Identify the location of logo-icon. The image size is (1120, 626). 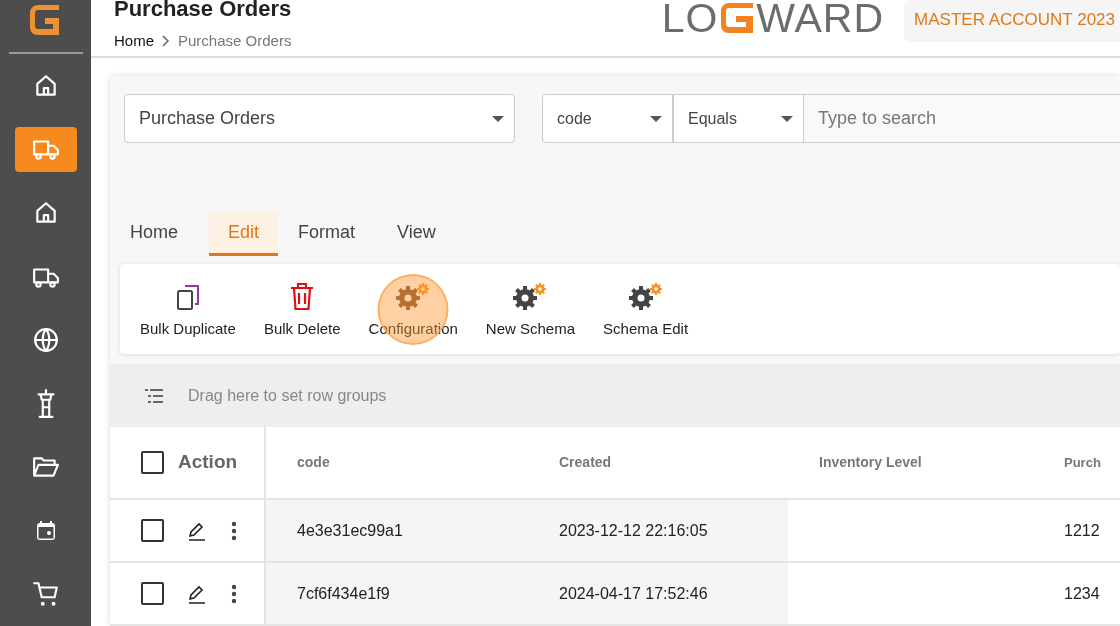
(737, 18).